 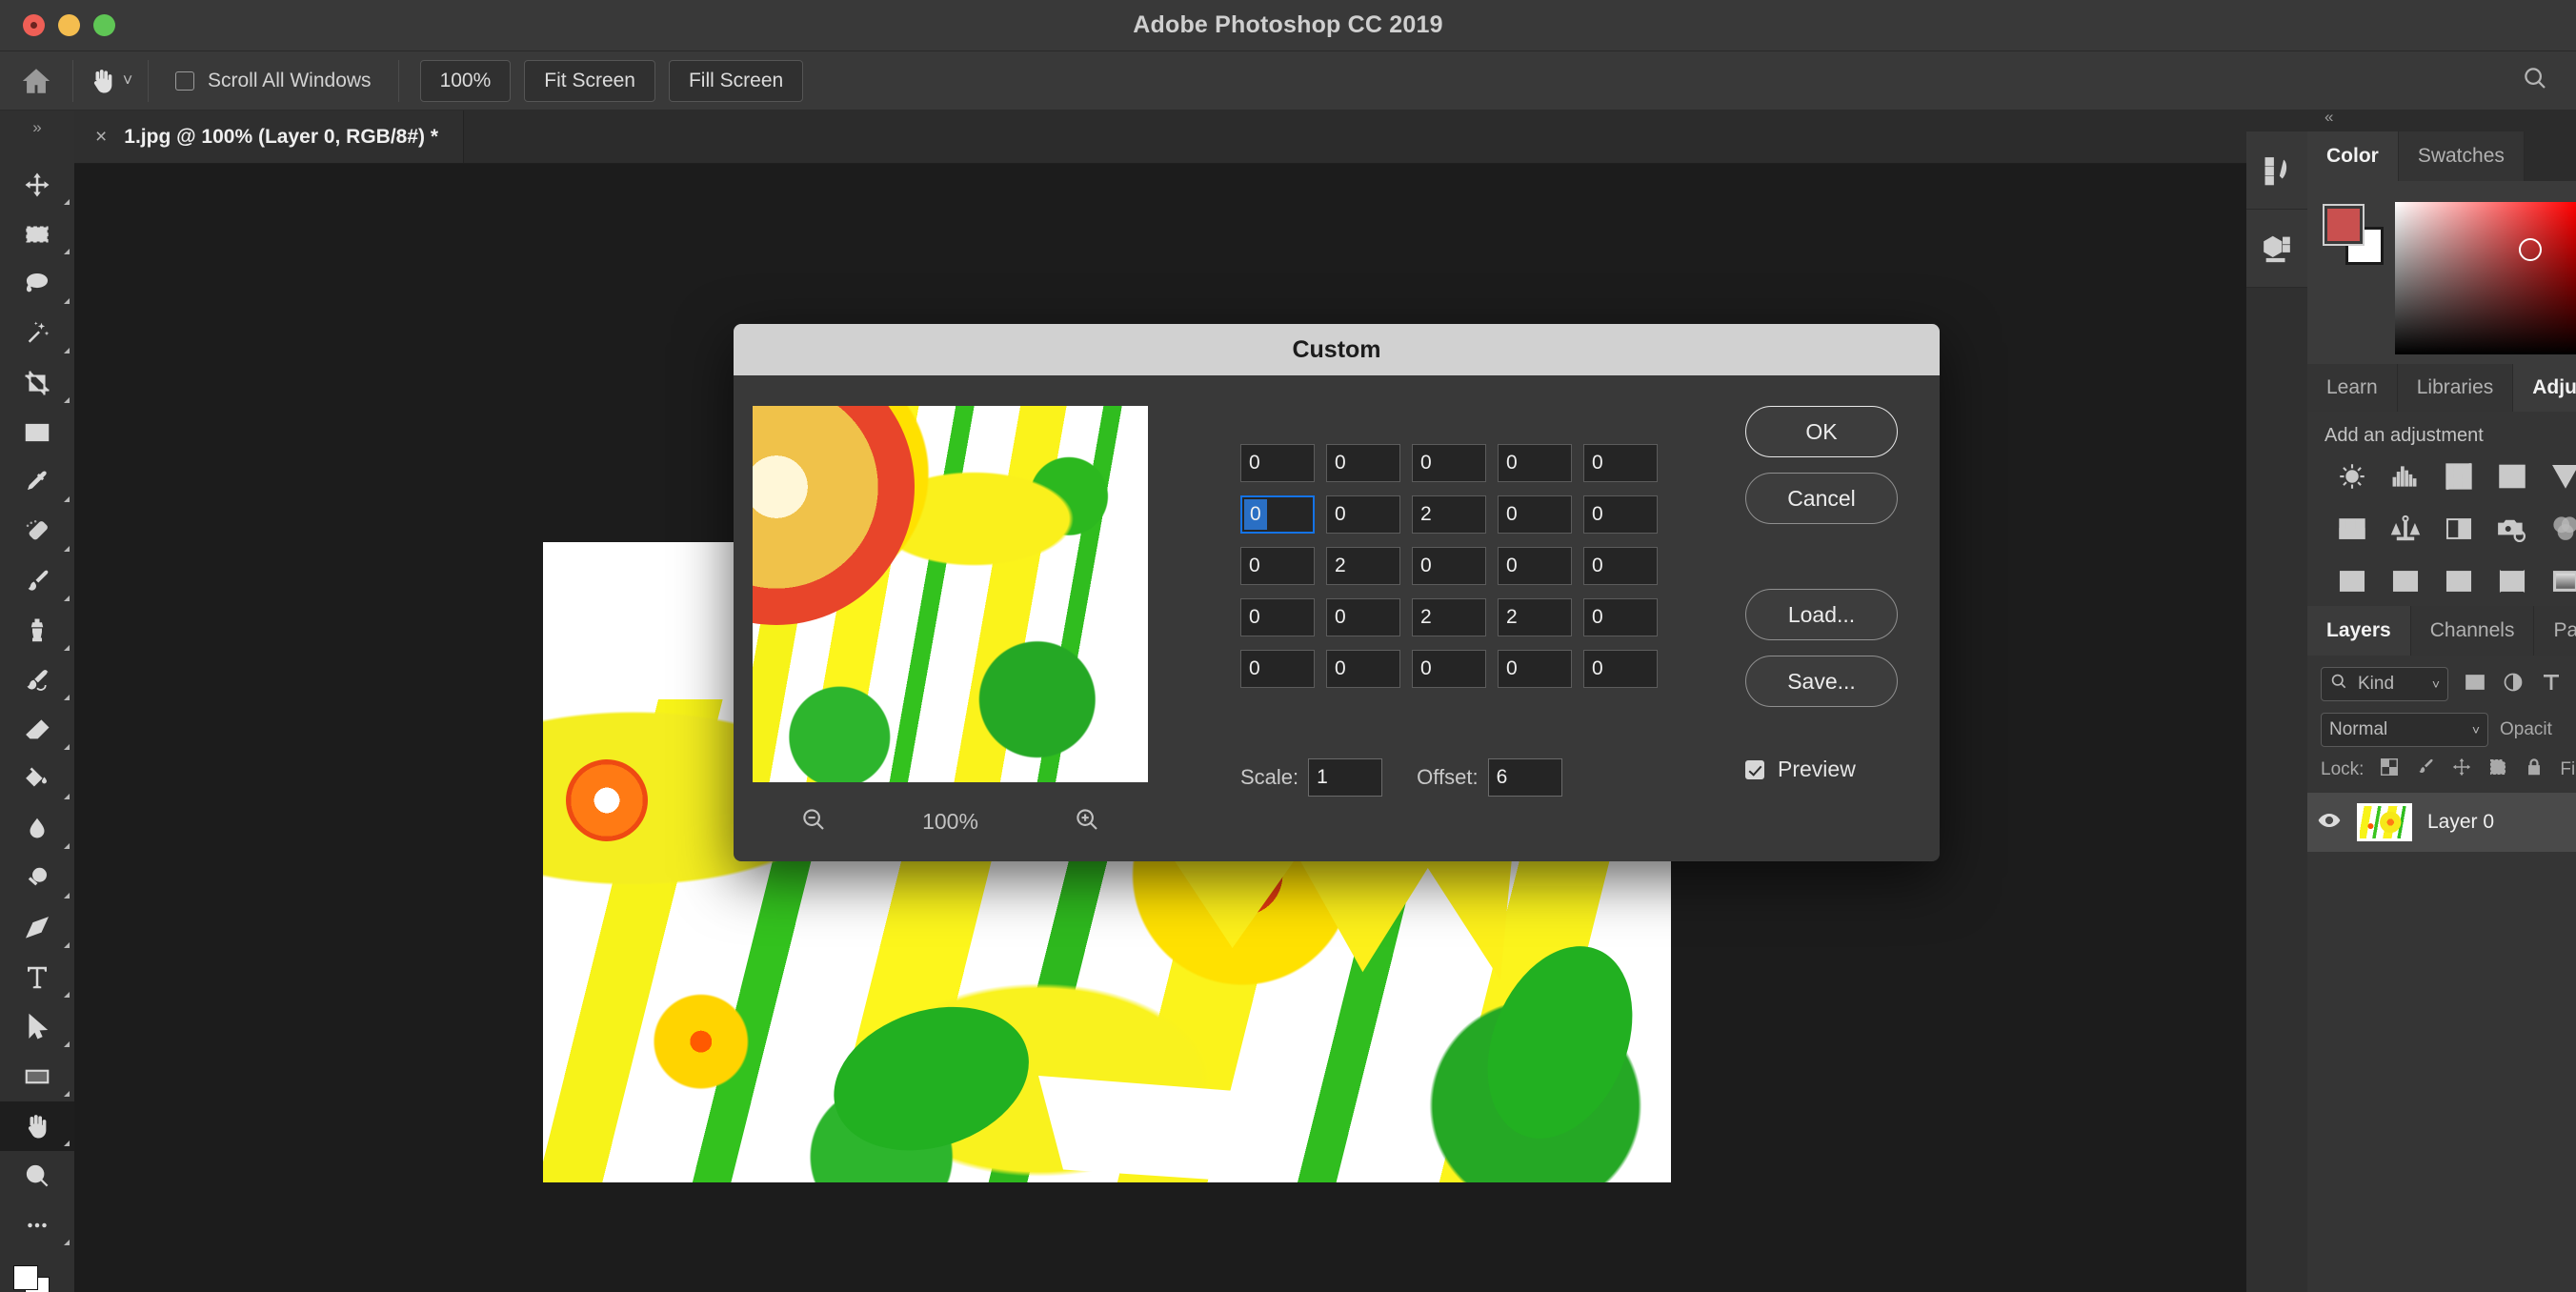 What do you see at coordinates (2459, 531) in the screenshot?
I see `black-white-icon` at bounding box center [2459, 531].